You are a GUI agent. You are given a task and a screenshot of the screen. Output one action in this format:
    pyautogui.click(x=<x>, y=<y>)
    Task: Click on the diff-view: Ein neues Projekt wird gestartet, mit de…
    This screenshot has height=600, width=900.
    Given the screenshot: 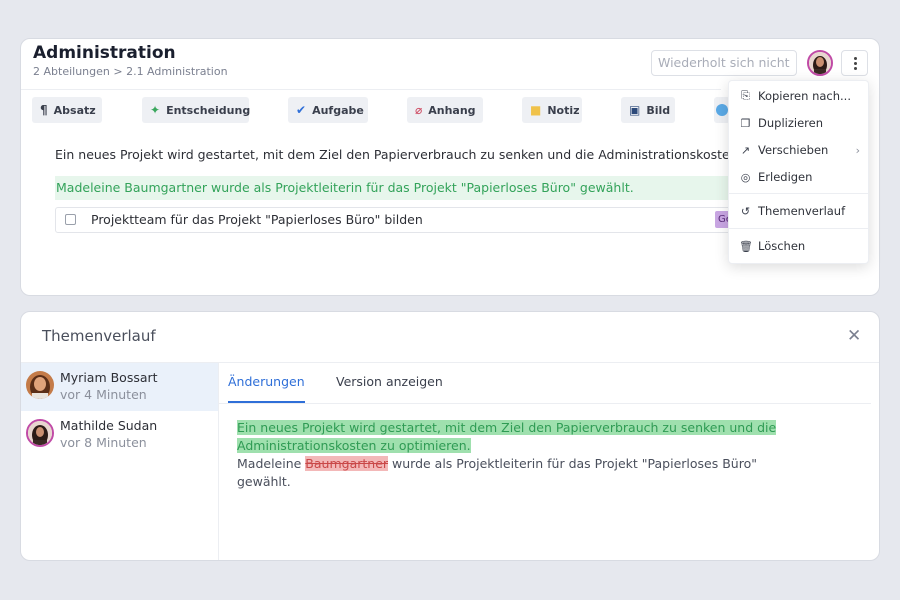 What is the action you would take?
    pyautogui.click(x=517, y=455)
    